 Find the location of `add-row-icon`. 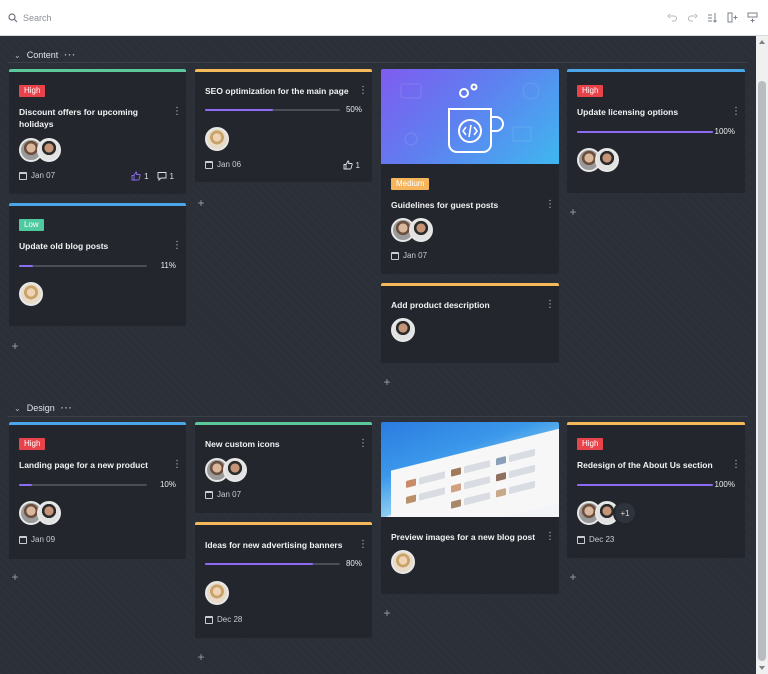

add-row-icon is located at coordinates (752, 17).